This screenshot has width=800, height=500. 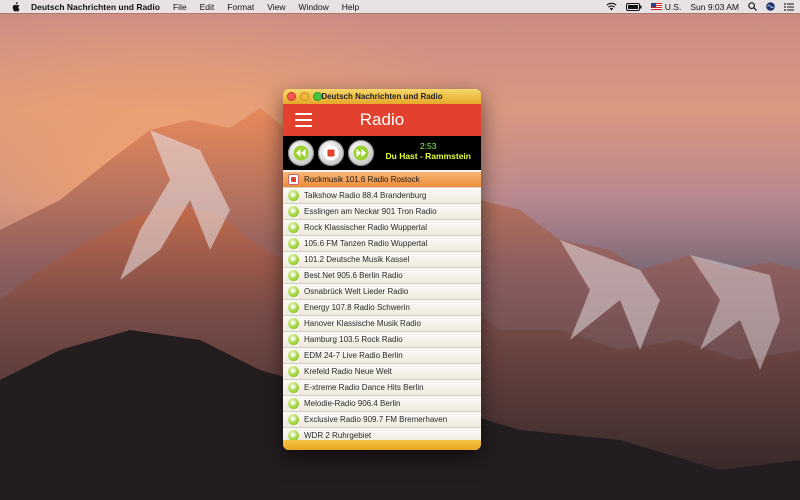 I want to click on window-title: Deutsch Nachrichten und Radio, so click(x=382, y=96).